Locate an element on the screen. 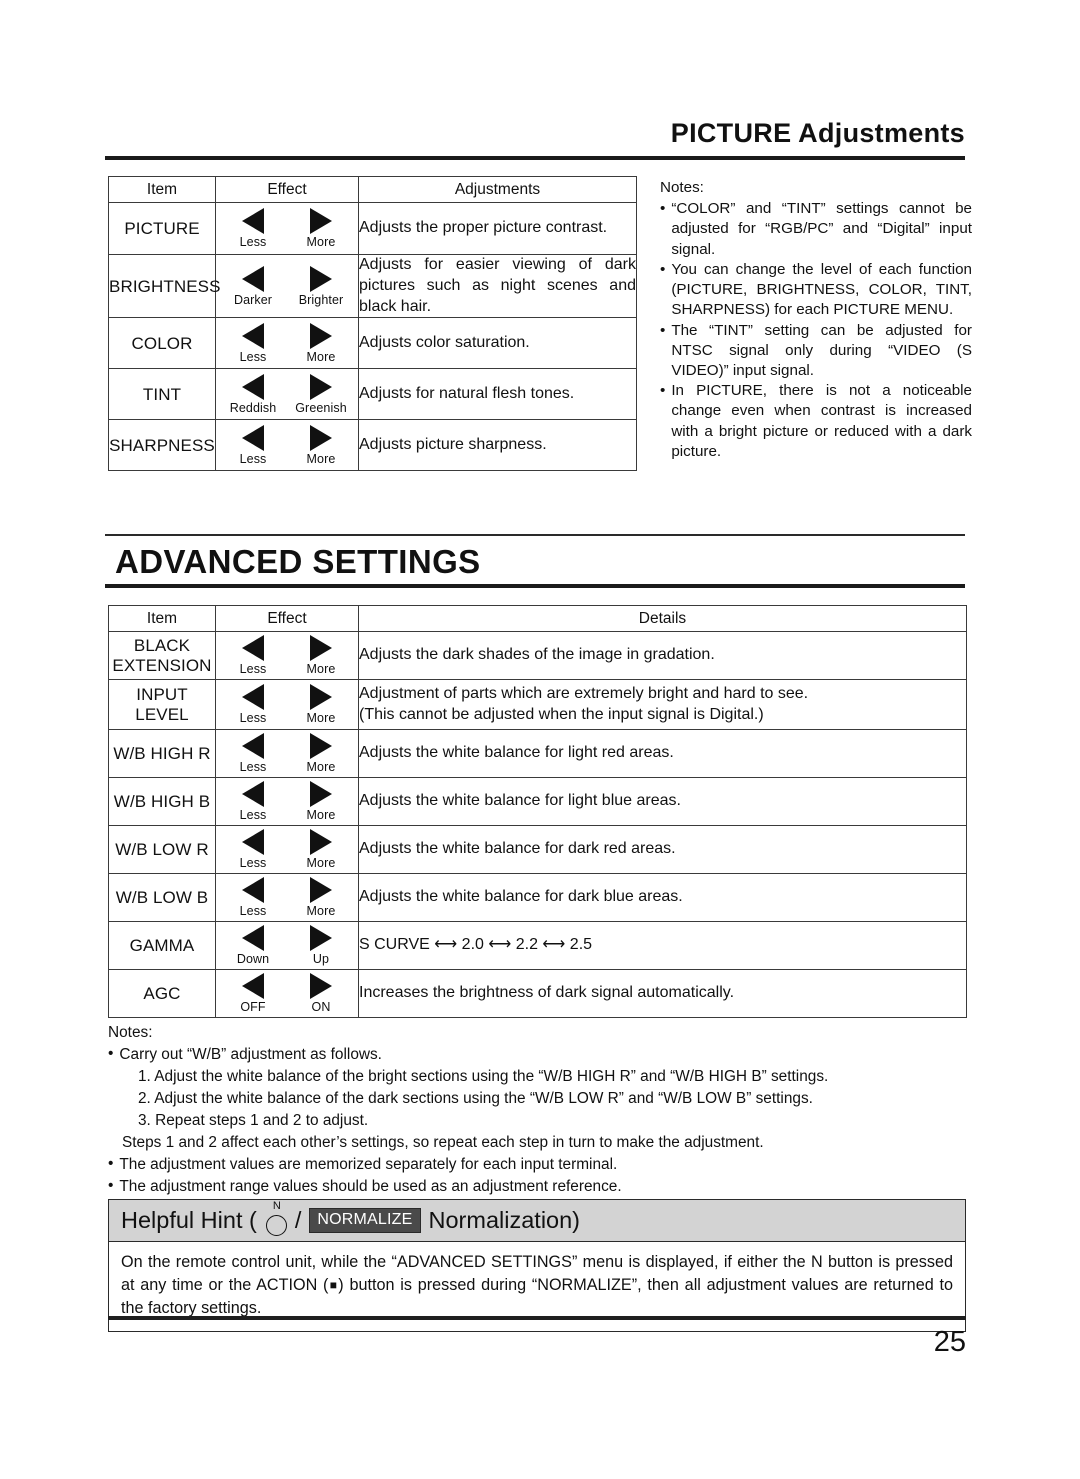 This screenshot has height=1479, width=1080. increase-control: Brighter is located at coordinates (321, 286).